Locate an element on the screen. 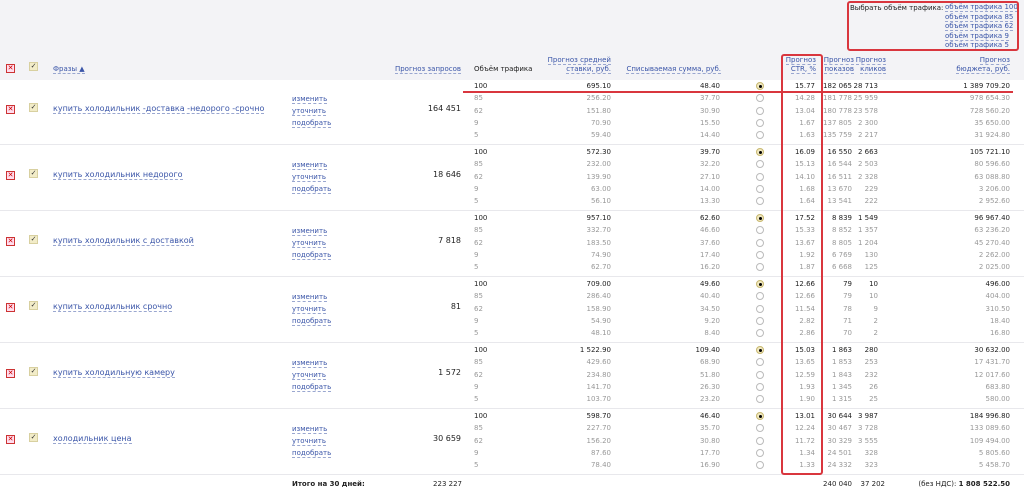 Image resolution: width=1024 pixels, height=498 pixels. totals-shows: 240 040 is located at coordinates (837, 484).